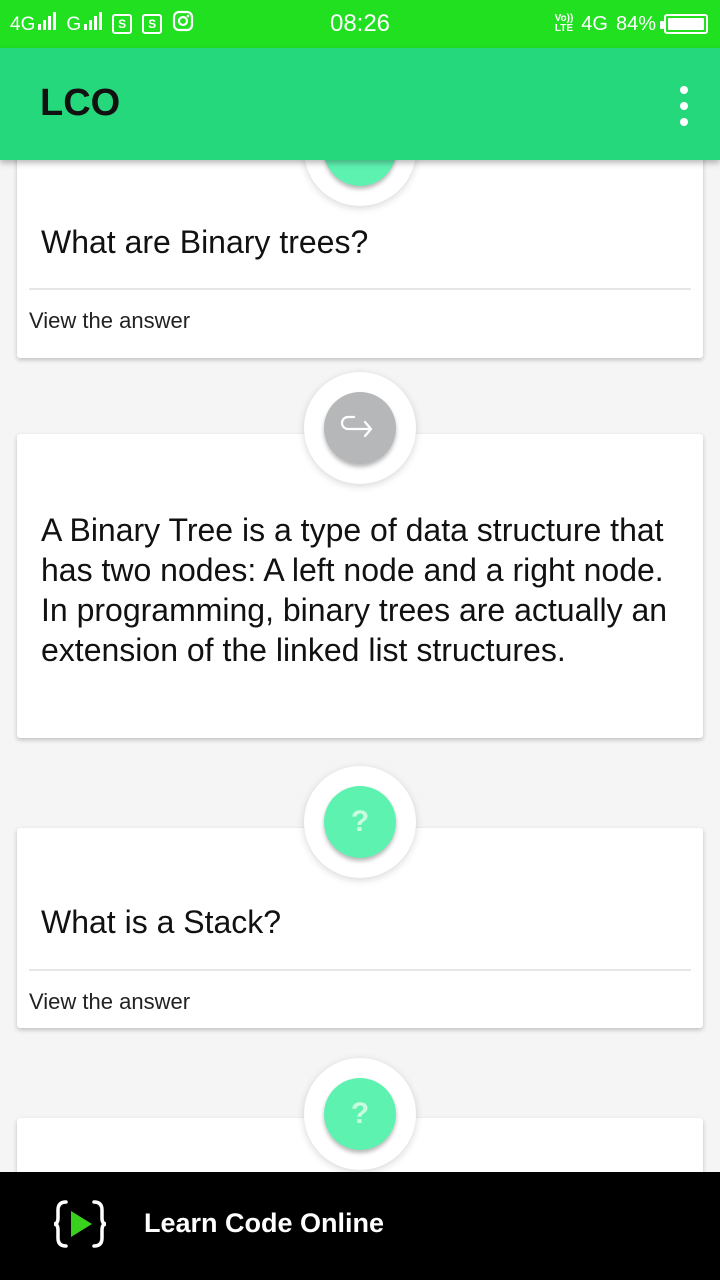 The image size is (720, 1280). What do you see at coordinates (684, 106) in the screenshot?
I see `more-vert-icon` at bounding box center [684, 106].